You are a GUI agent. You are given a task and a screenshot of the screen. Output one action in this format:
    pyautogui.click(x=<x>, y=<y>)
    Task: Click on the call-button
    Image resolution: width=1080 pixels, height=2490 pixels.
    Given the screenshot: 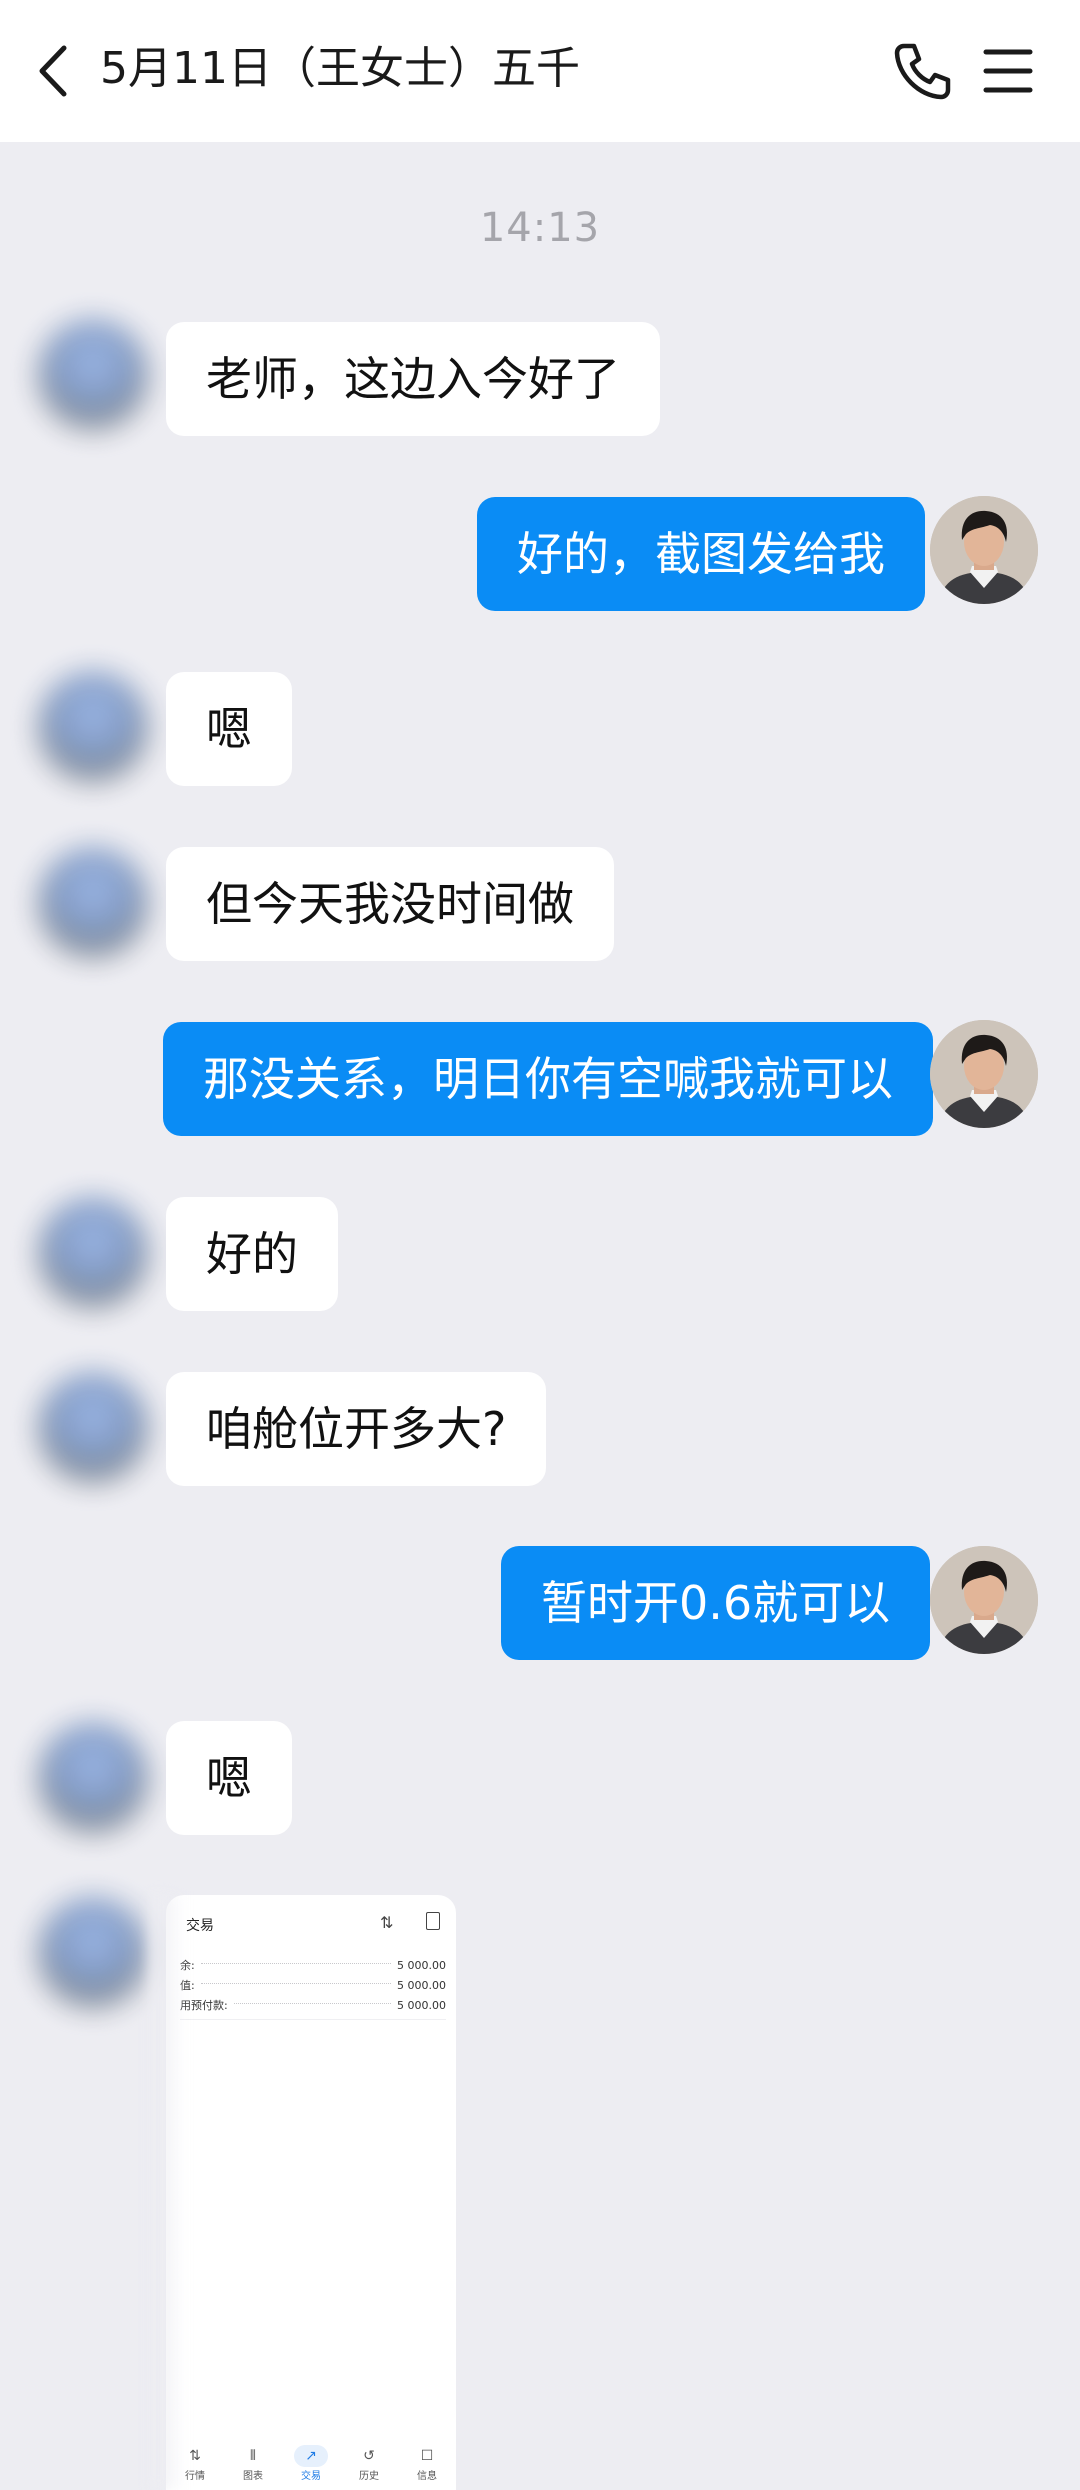 What is the action you would take?
    pyautogui.click(x=923, y=71)
    